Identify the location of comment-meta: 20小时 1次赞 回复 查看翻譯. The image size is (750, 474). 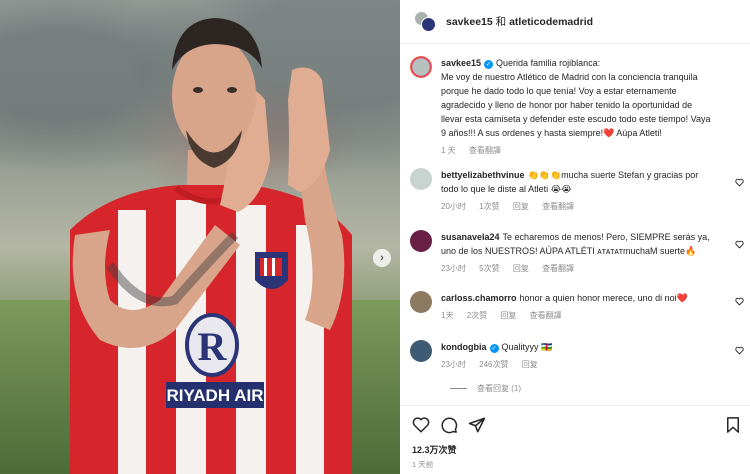
(576, 207).